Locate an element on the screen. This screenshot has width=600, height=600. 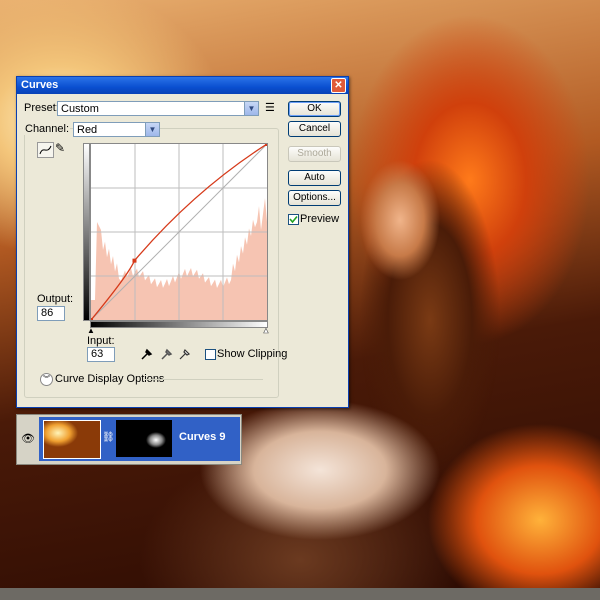
input-field: 63 is located at coordinates (101, 354).